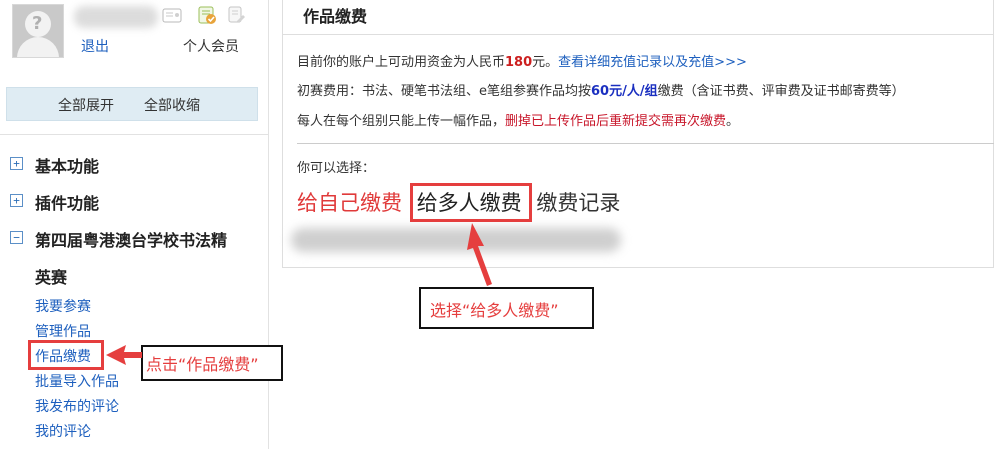  What do you see at coordinates (506, 308) in the screenshot?
I see `select-instruction-note: 选择“给多人缴费”` at bounding box center [506, 308].